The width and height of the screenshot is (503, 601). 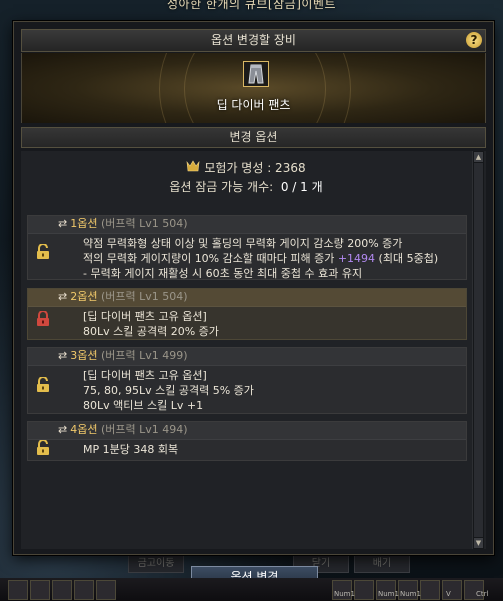 What do you see at coordinates (247, 323) in the screenshot?
I see `option-2-description: [딥 다이버 팬츠 고유 옵션] 80Lv 스킬 공격력 20% 증가` at bounding box center [247, 323].